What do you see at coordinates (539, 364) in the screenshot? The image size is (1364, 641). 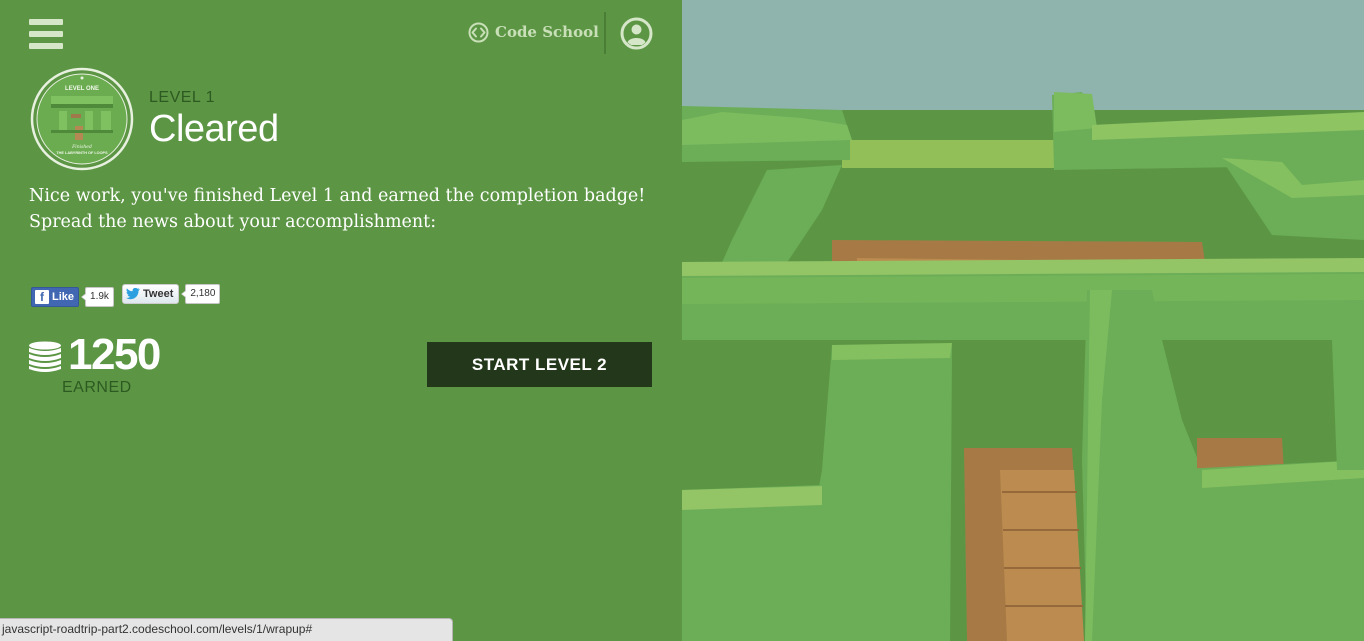 I see `start-level-2-button: START LEVEL 2` at bounding box center [539, 364].